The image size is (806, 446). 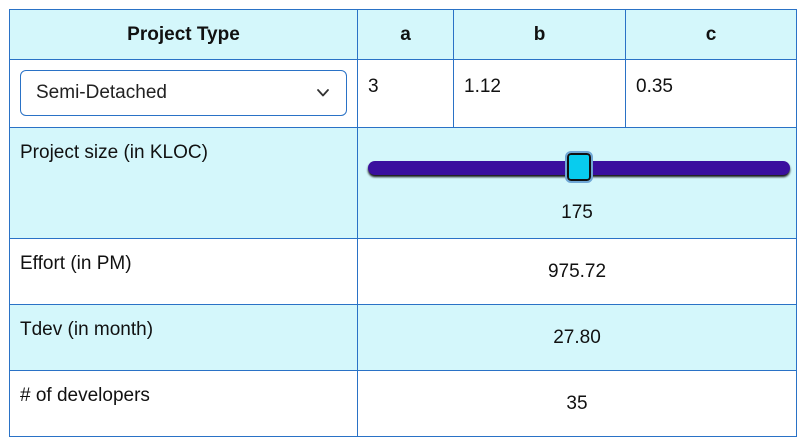 What do you see at coordinates (577, 212) in the screenshot?
I see `project-size-value: 175` at bounding box center [577, 212].